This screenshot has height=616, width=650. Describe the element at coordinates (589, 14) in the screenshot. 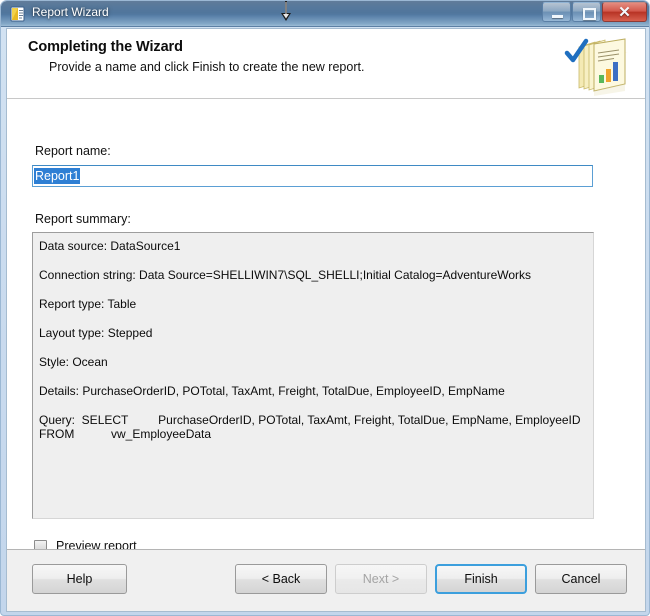

I see `maximize-icon` at that location.